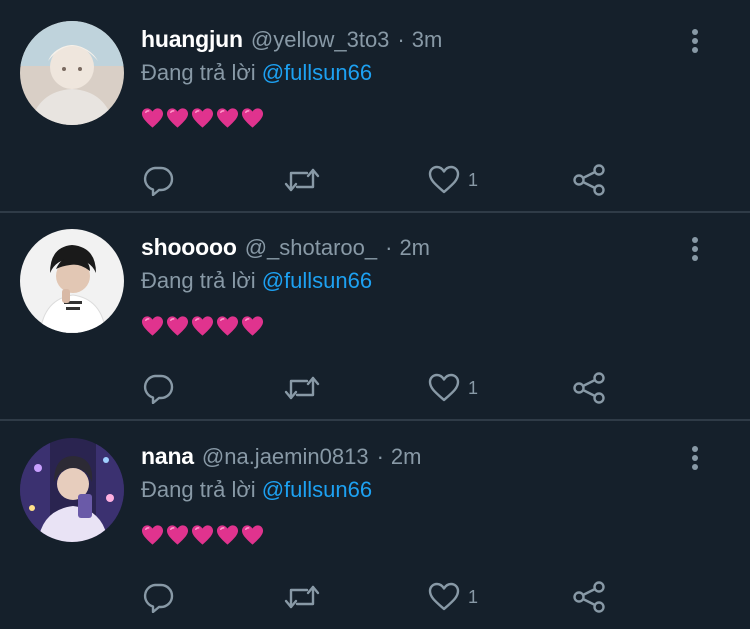 This screenshot has width=750, height=629. I want to click on display-name: huangjun, so click(192, 39).